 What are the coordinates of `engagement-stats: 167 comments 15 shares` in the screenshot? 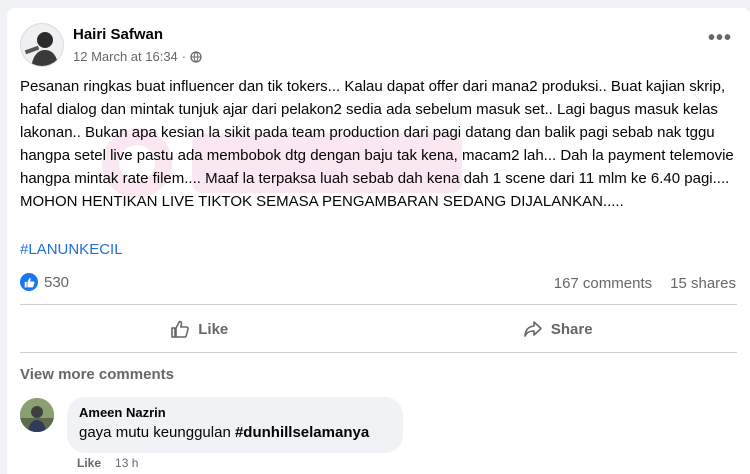 It's located at (645, 283).